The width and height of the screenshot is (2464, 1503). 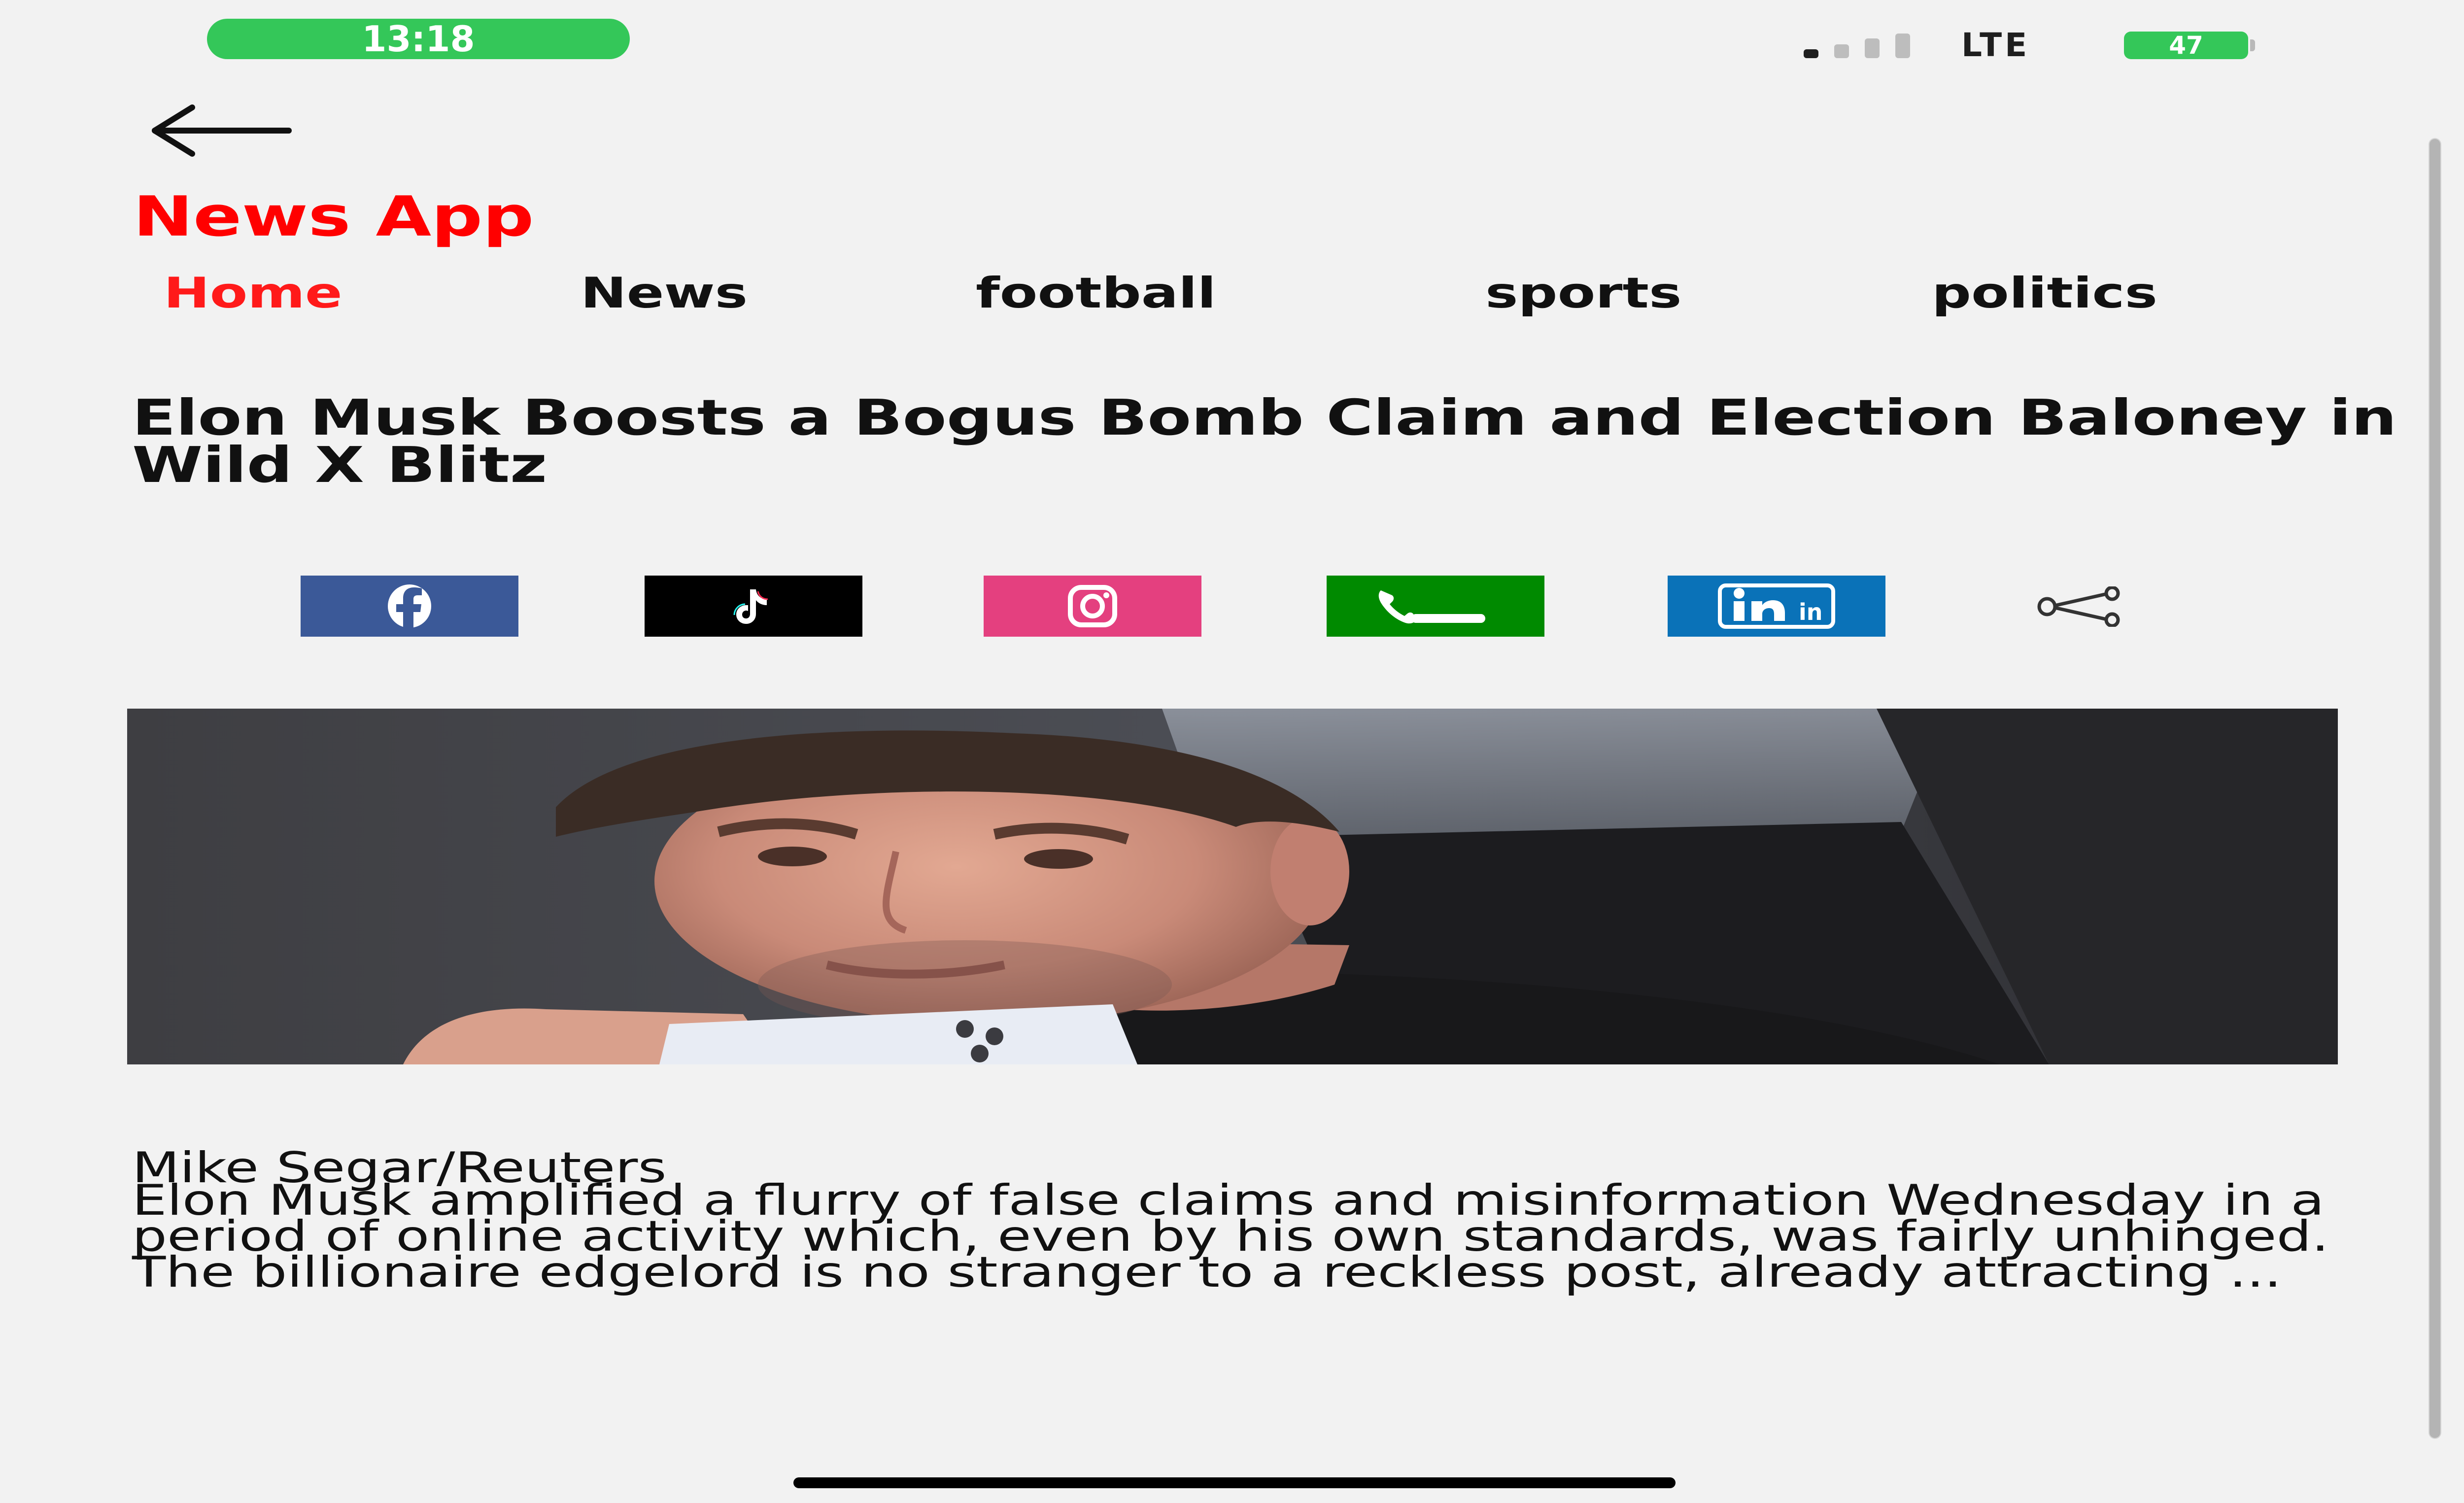 What do you see at coordinates (1995, 45) in the screenshot?
I see `network-type: LTE` at bounding box center [1995, 45].